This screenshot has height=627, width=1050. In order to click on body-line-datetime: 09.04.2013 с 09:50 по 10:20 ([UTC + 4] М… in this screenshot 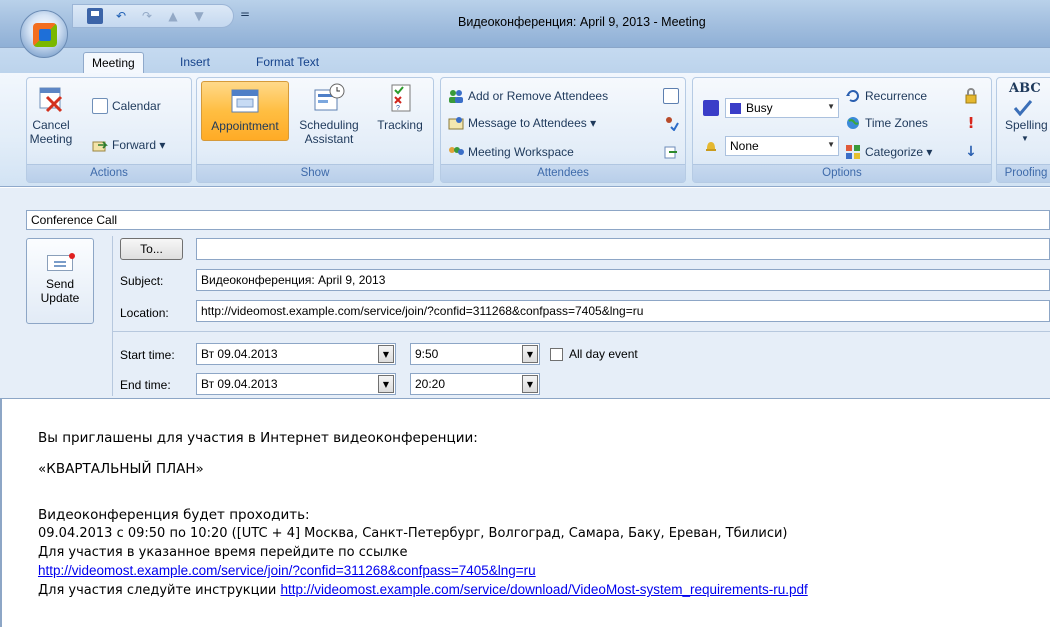, I will do `click(413, 533)`.